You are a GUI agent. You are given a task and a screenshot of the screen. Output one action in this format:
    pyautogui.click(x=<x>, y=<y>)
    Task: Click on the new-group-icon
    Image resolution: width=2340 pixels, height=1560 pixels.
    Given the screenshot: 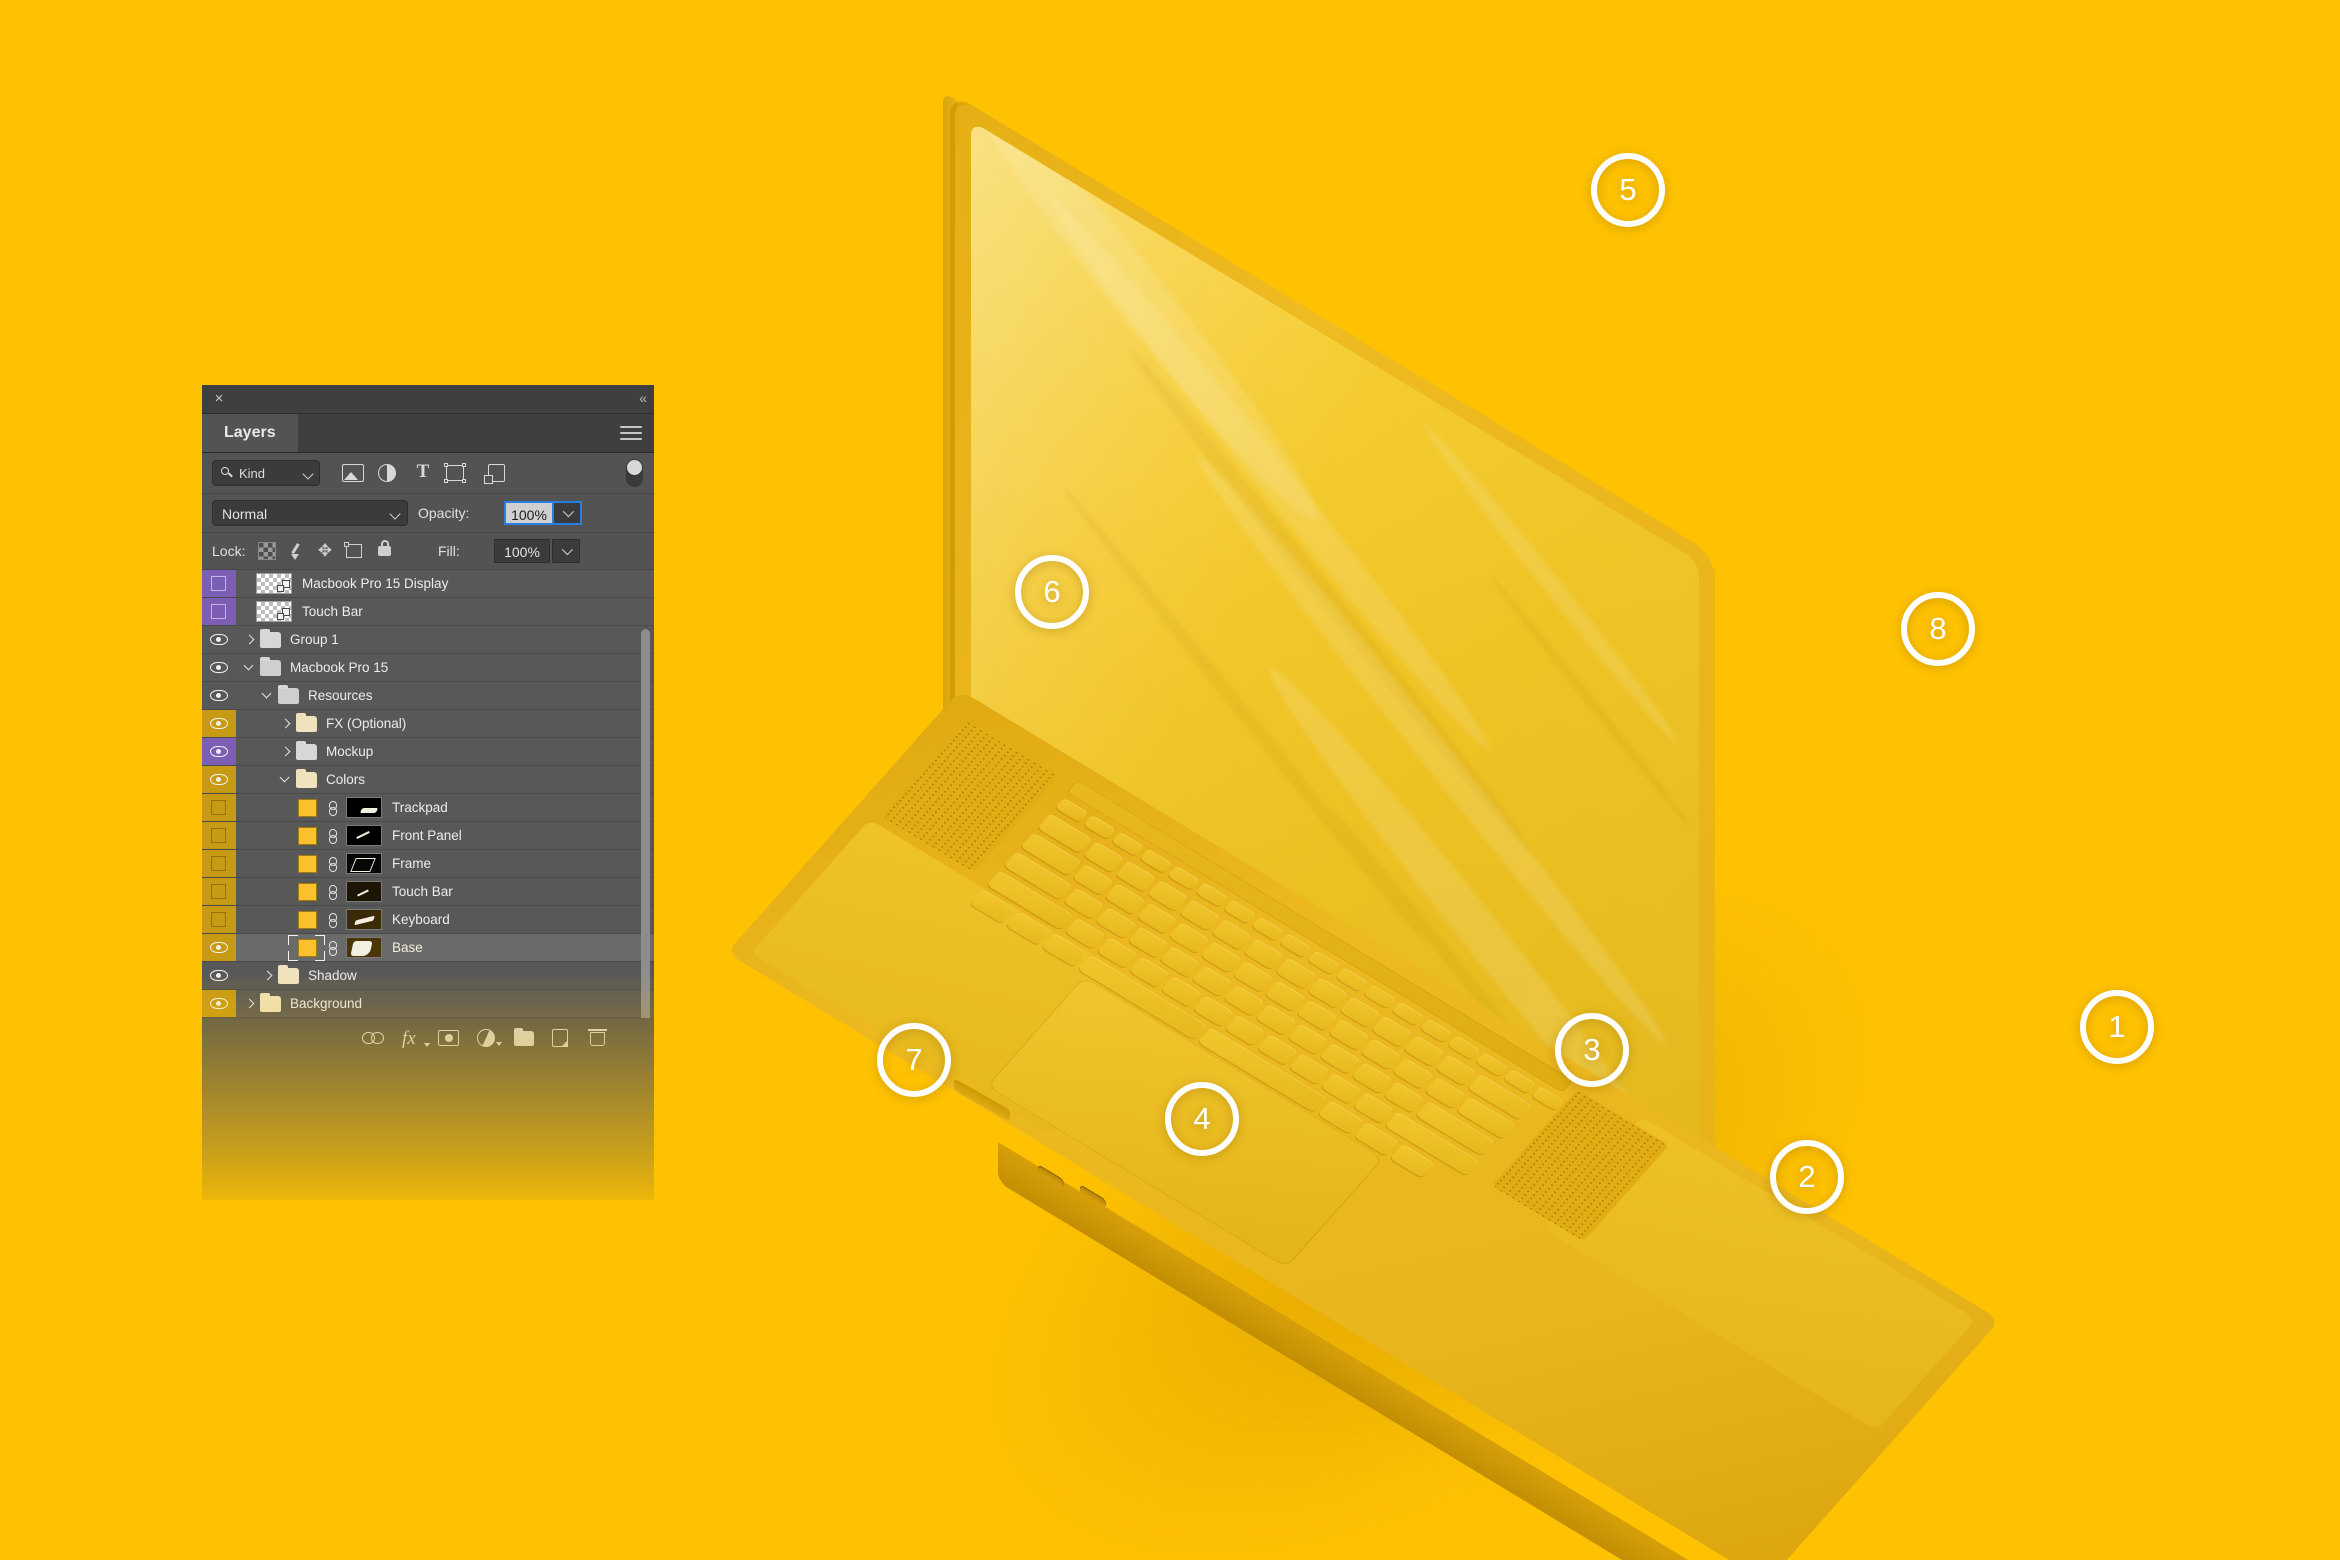 What is the action you would take?
    pyautogui.click(x=524, y=1037)
    